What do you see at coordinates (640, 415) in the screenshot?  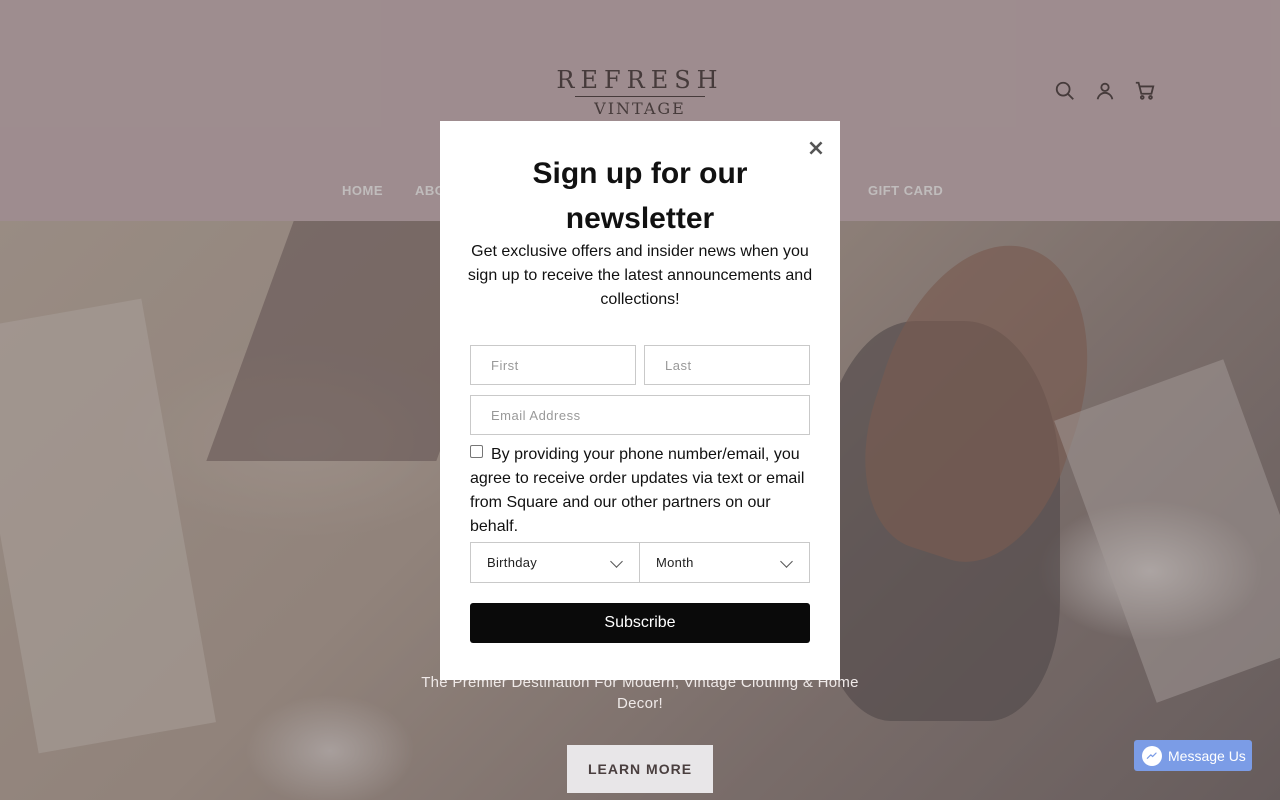 I see `email-input: Email Address` at bounding box center [640, 415].